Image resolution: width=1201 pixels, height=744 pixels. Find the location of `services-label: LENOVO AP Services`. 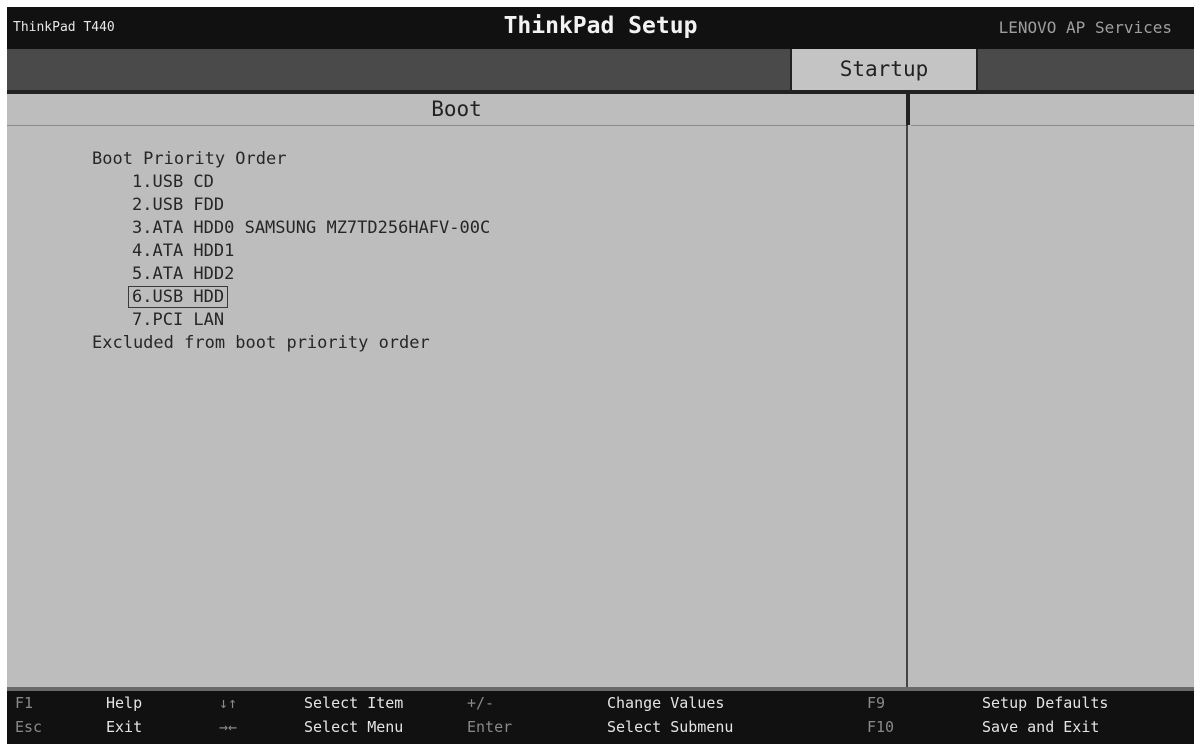

services-label: LENOVO AP Services is located at coordinates (1085, 27).